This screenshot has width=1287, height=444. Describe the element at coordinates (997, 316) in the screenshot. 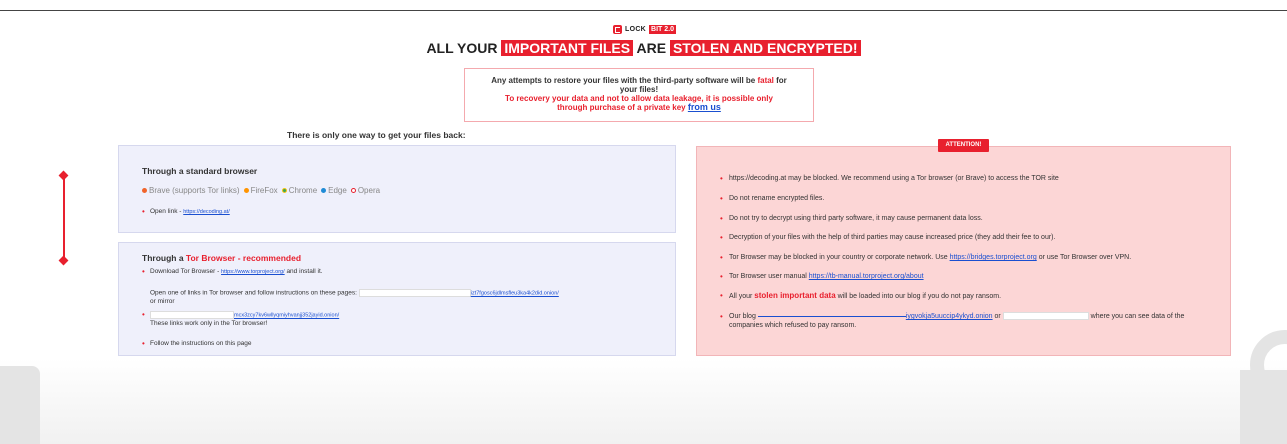

I see `attention-text: or` at that location.